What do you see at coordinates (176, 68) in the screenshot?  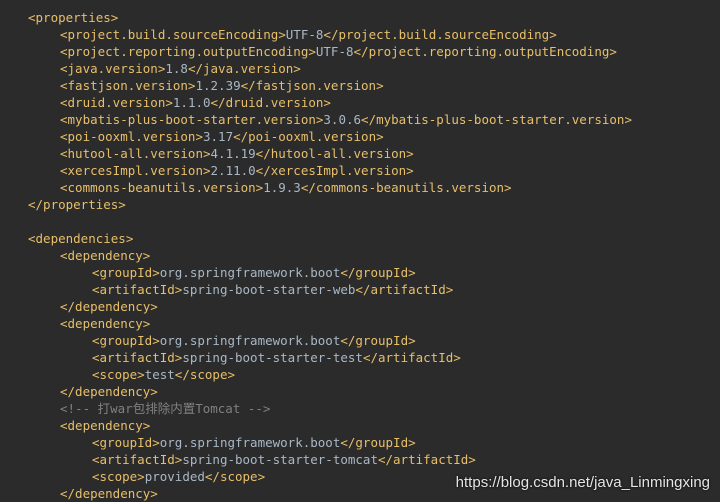 I see `xml-value: 1.8` at bounding box center [176, 68].